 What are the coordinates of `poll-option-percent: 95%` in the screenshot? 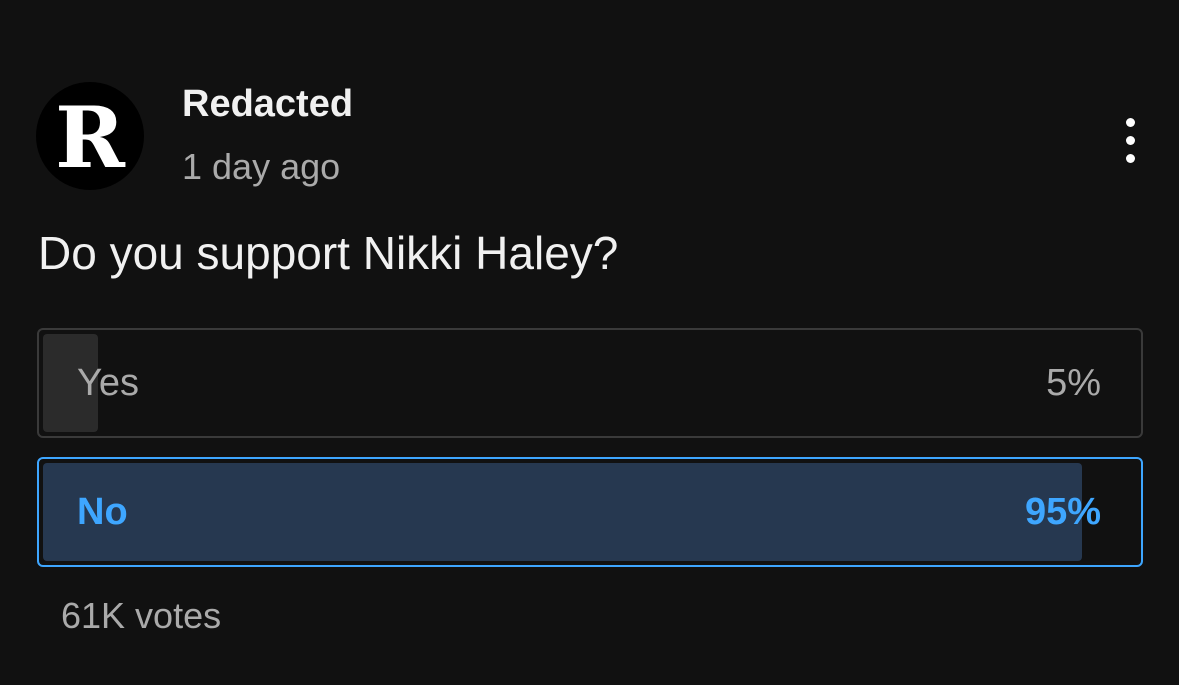 It's located at (1062, 511).